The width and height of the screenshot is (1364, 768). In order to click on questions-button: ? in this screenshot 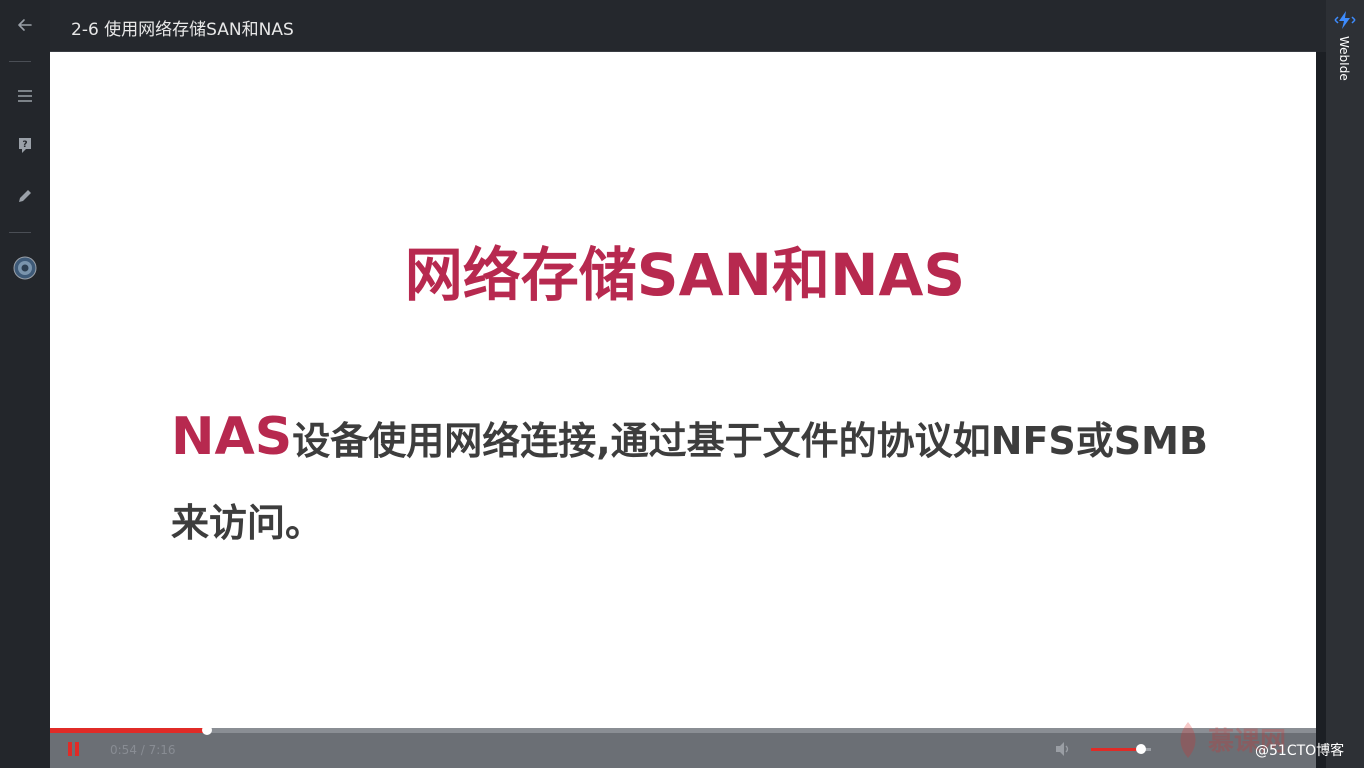, I will do `click(25, 146)`.